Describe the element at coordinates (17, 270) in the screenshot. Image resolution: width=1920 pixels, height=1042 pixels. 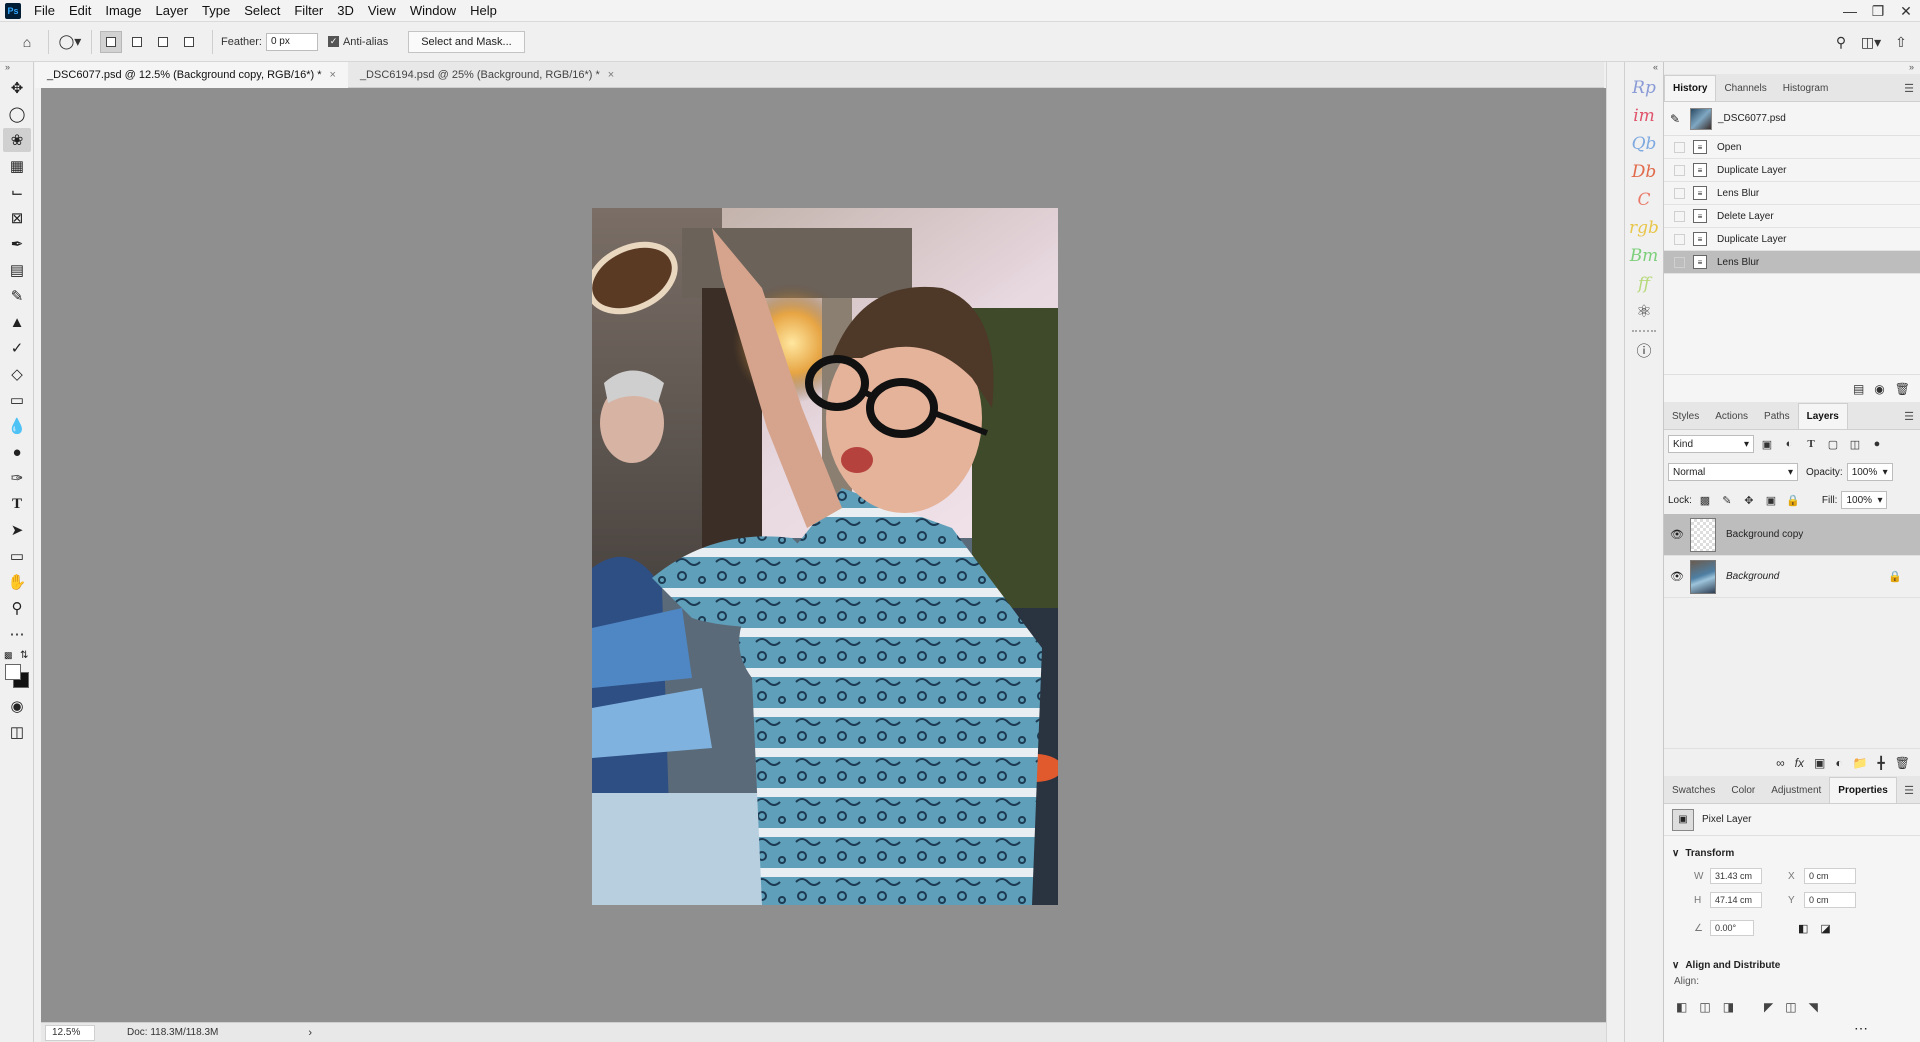
I see `healing-brush-tool-icon: ▤` at that location.